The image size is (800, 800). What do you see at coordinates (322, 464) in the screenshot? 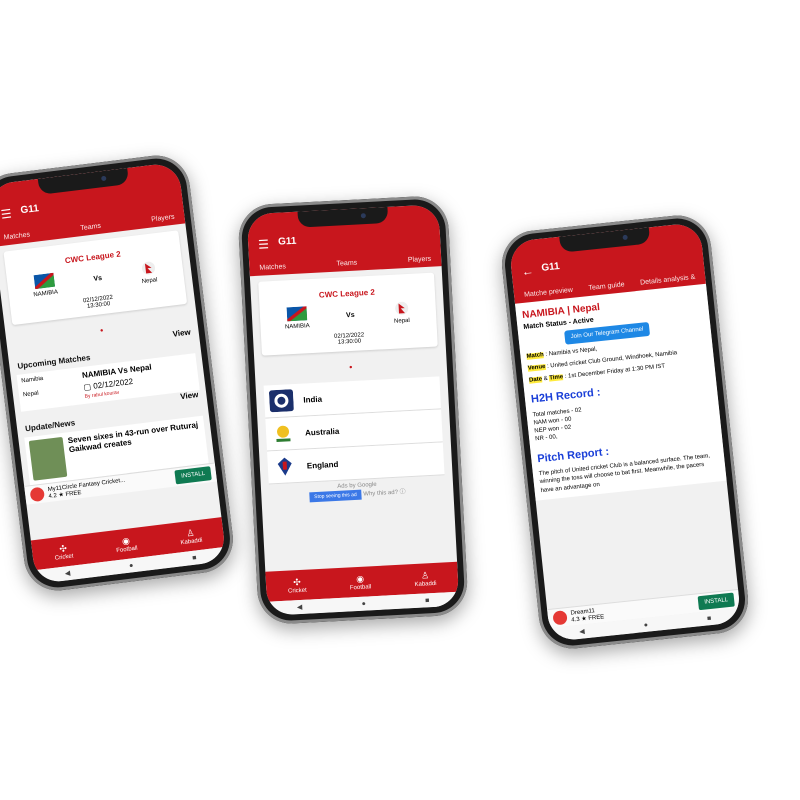
I see `team-name-england: England` at bounding box center [322, 464].